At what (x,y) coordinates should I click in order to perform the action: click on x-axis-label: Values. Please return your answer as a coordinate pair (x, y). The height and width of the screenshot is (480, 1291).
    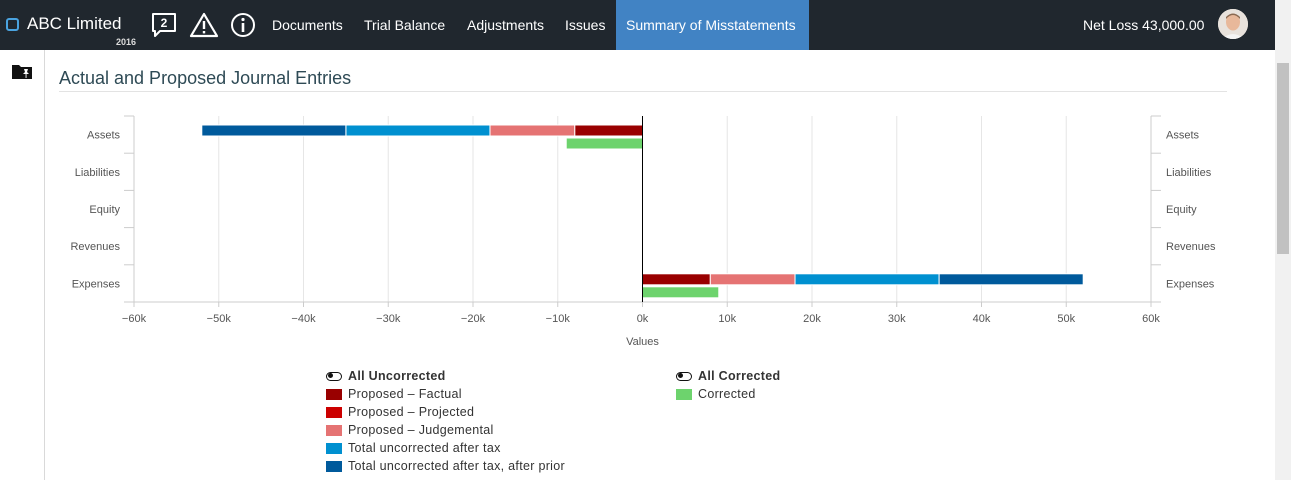
    Looking at the image, I should click on (642, 342).